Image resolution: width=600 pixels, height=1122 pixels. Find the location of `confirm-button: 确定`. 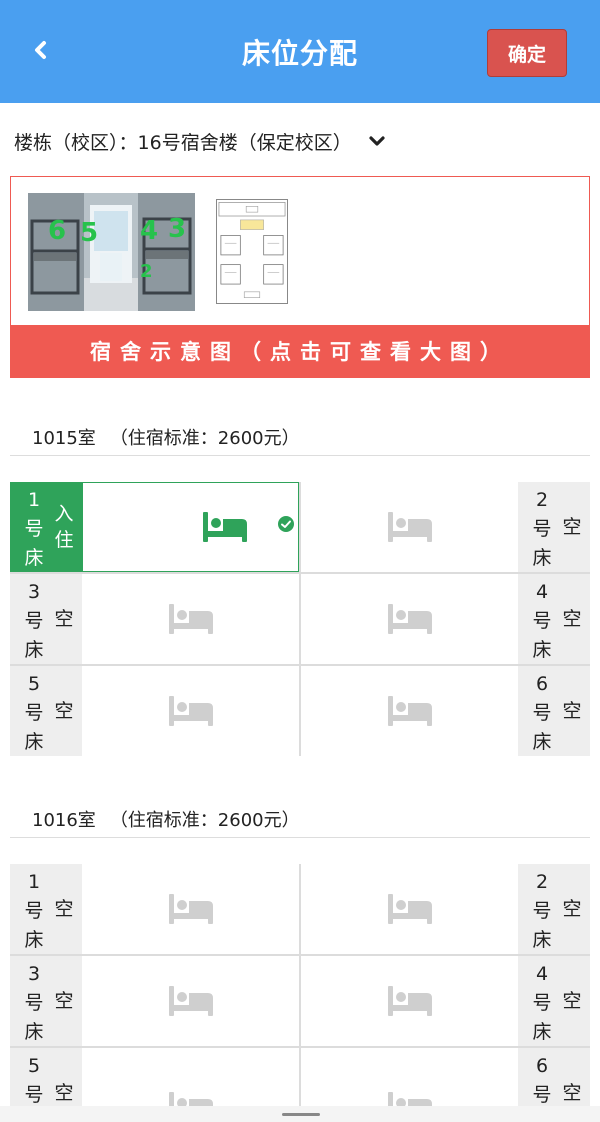

confirm-button: 确定 is located at coordinates (527, 53).